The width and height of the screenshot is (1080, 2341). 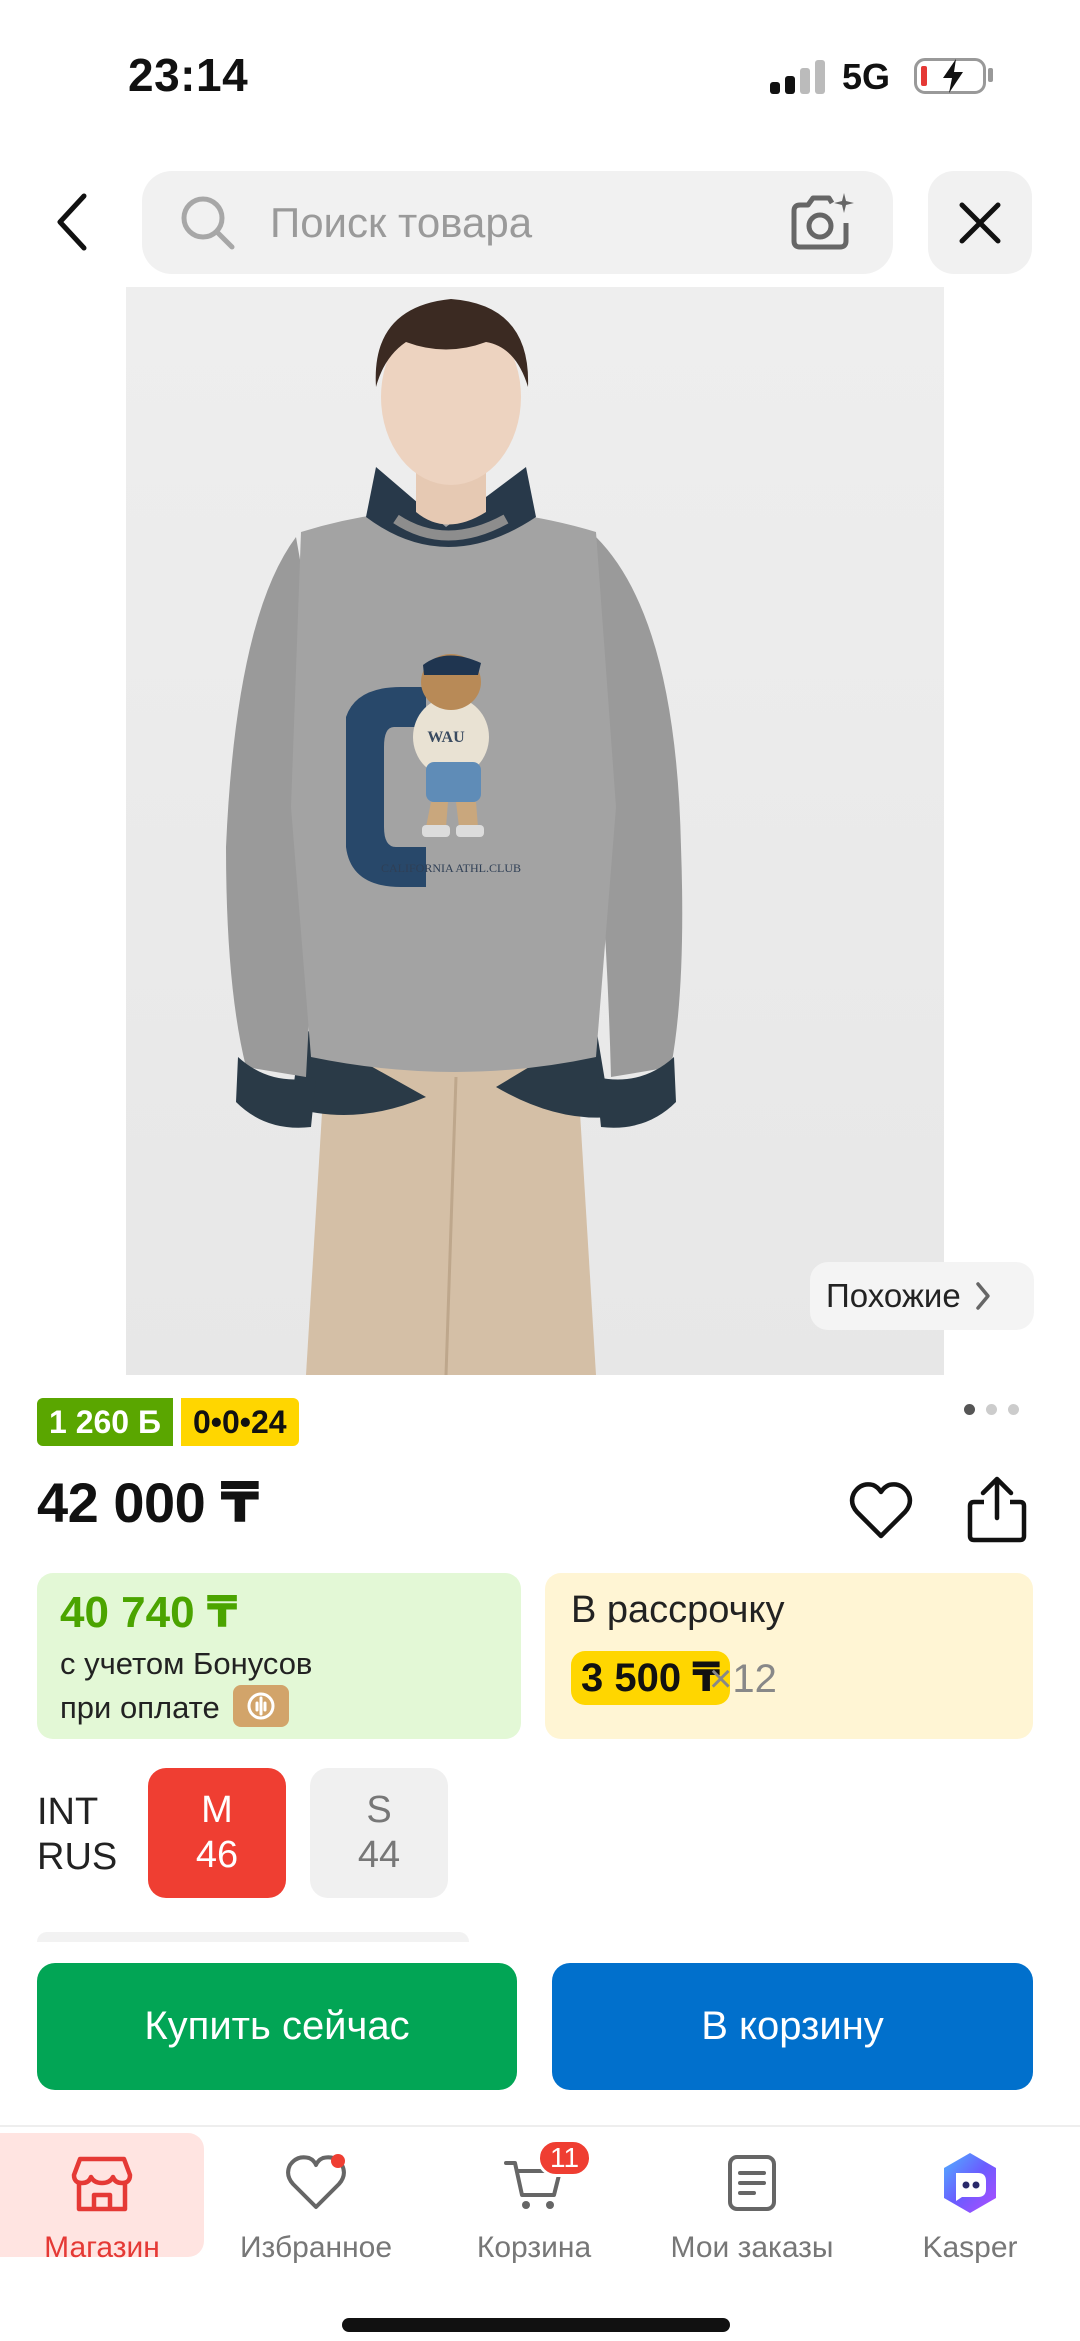 What do you see at coordinates (105, 1422) in the screenshot?
I see `bonus-badge: 1 260 Б` at bounding box center [105, 1422].